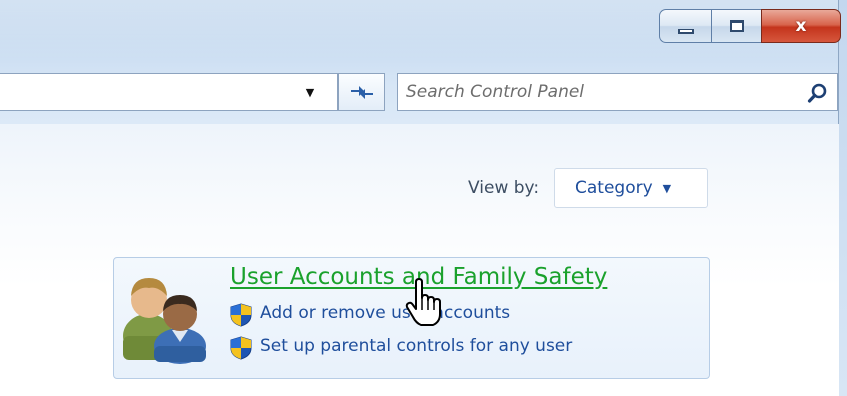 This screenshot has height=396, width=847. I want to click on parental-controls-link: Set up parental controls for any user, so click(416, 346).